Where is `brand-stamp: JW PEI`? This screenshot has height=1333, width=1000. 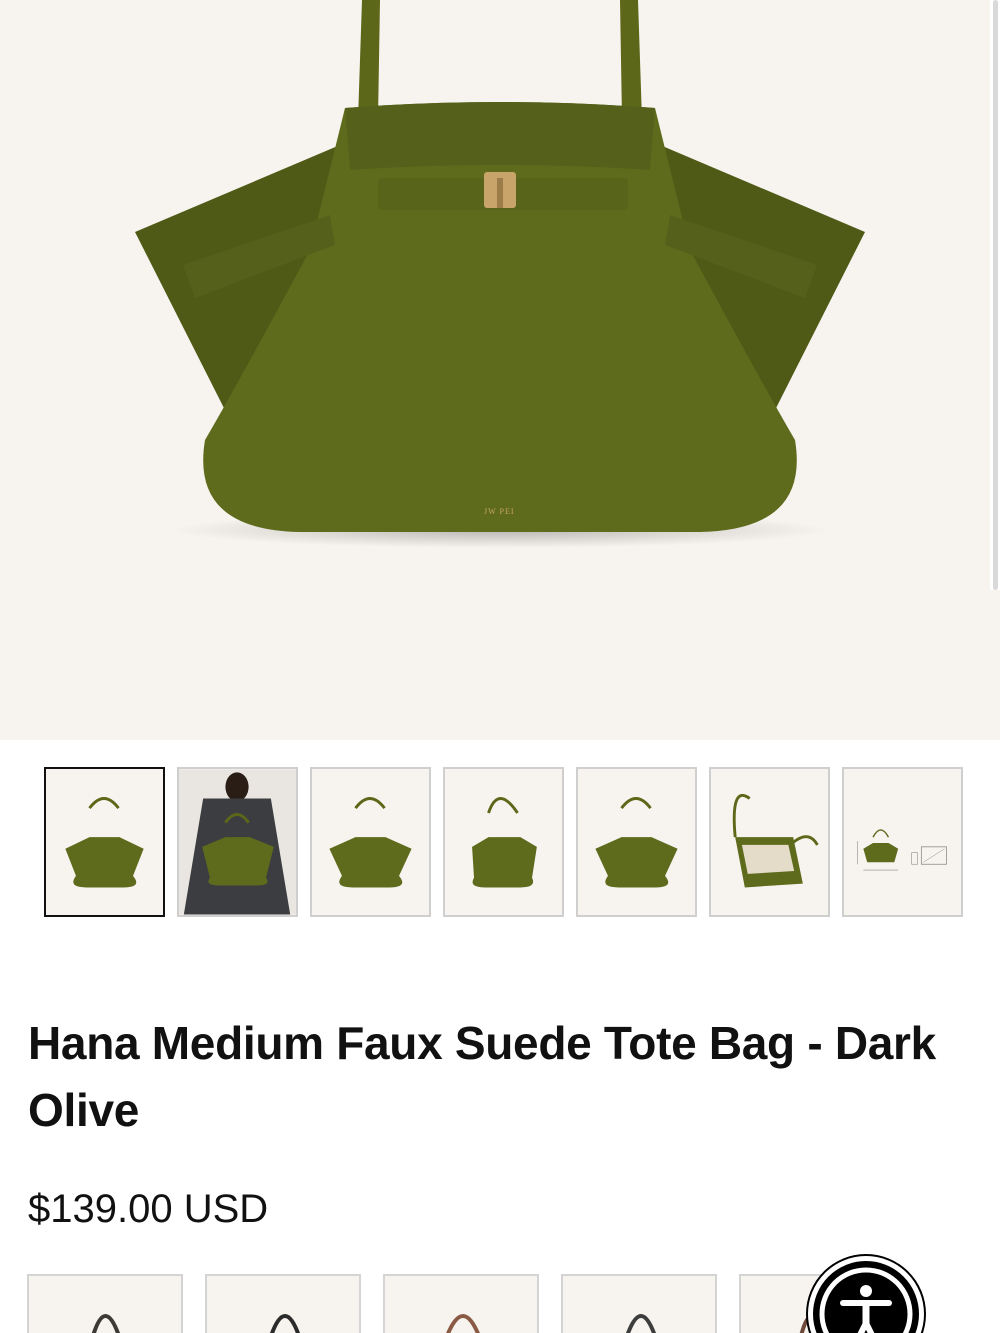 brand-stamp: JW PEI is located at coordinates (499, 511).